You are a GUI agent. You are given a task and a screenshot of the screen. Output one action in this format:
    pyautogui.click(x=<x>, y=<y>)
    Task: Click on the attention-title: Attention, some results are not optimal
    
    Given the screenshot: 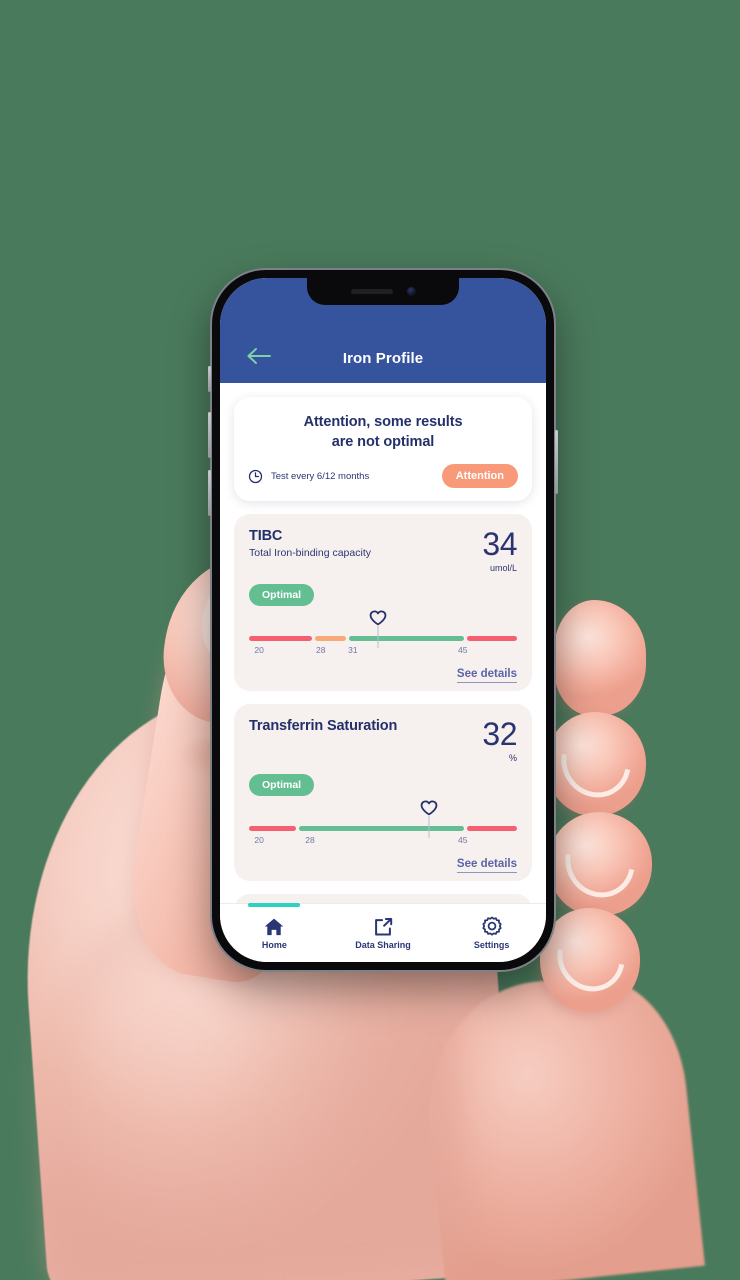 What is the action you would take?
    pyautogui.click(x=383, y=432)
    